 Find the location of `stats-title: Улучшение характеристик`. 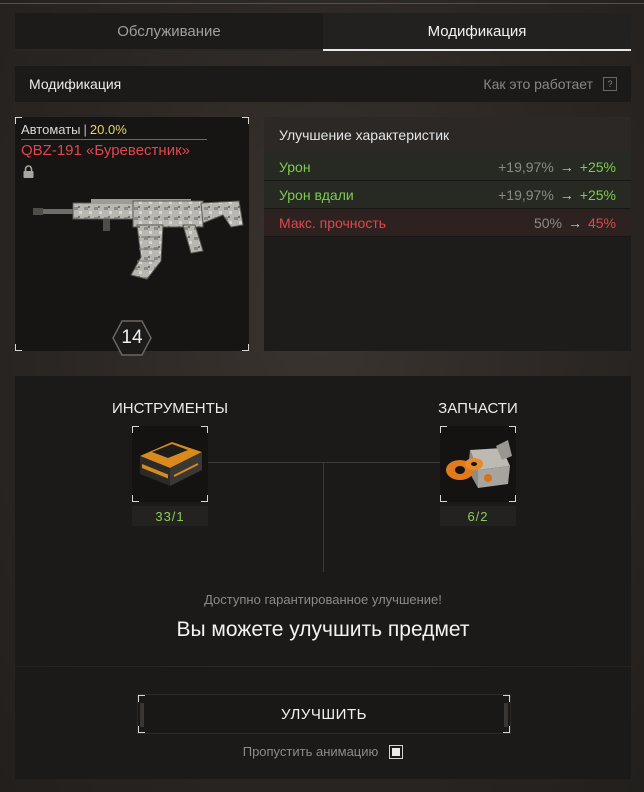

stats-title: Улучшение характеристик is located at coordinates (447, 135).